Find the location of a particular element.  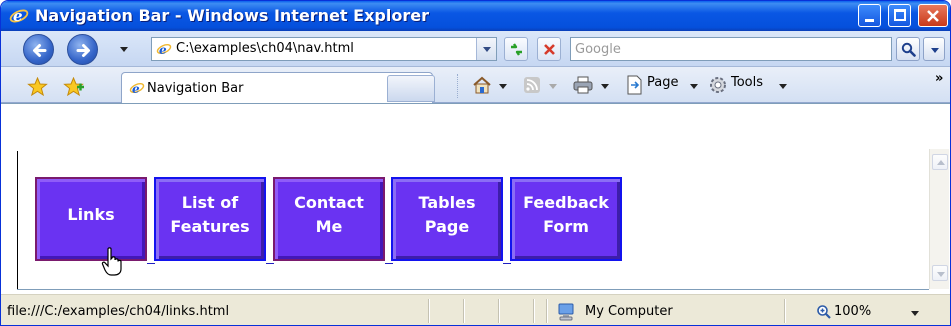

search-options-button is located at coordinates (934, 49).